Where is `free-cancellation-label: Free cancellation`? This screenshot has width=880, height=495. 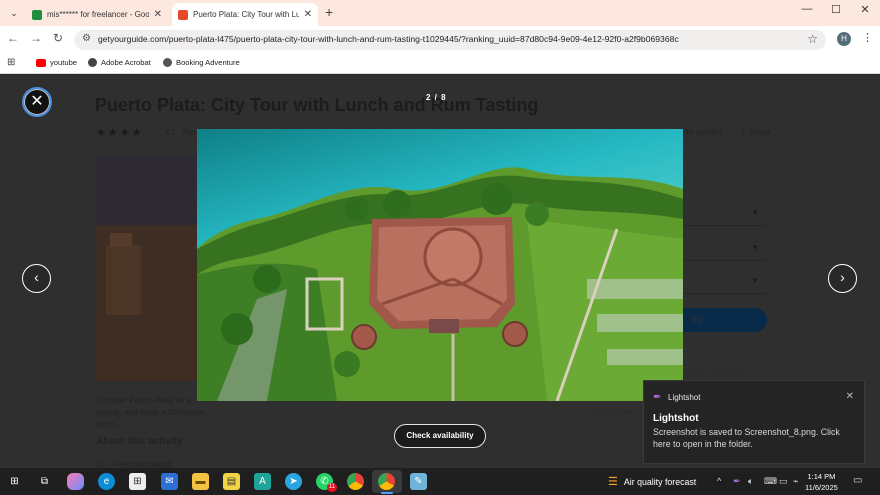
free-cancellation-label: Free cancellation is located at coordinates (142, 464).